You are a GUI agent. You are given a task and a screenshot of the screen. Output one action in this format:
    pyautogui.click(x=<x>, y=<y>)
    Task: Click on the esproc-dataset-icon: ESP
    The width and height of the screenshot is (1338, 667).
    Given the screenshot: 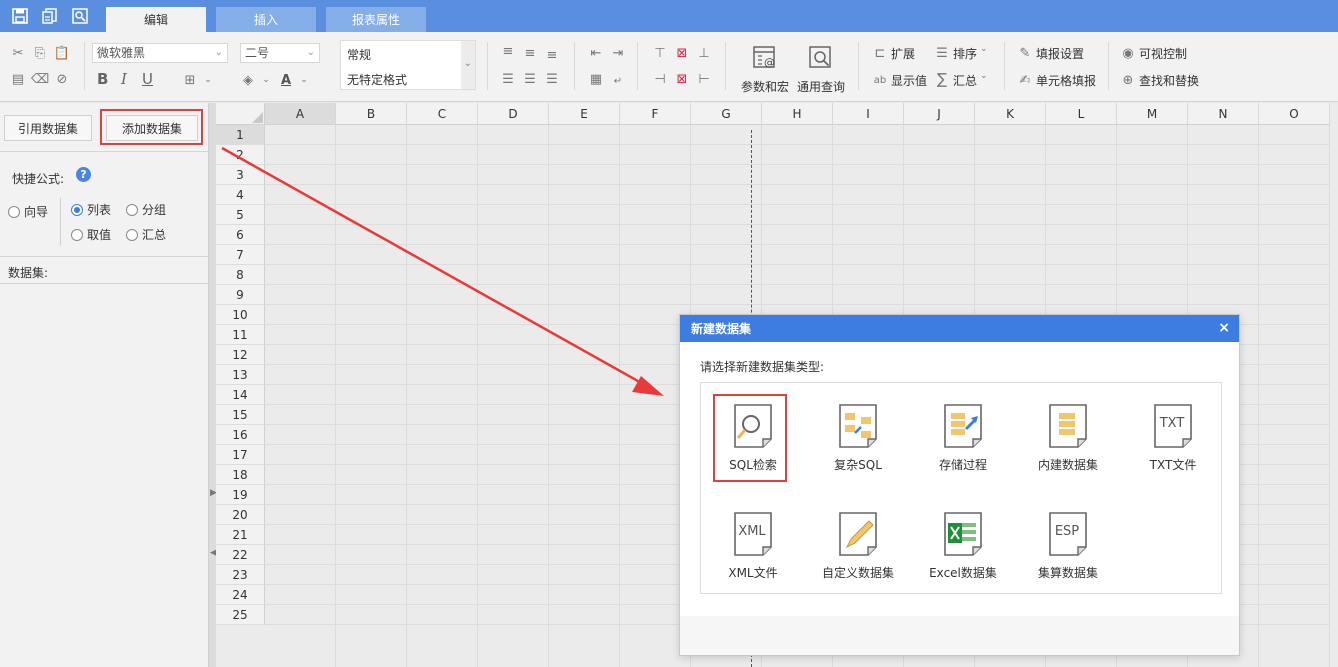 What is the action you would take?
    pyautogui.click(x=1068, y=535)
    